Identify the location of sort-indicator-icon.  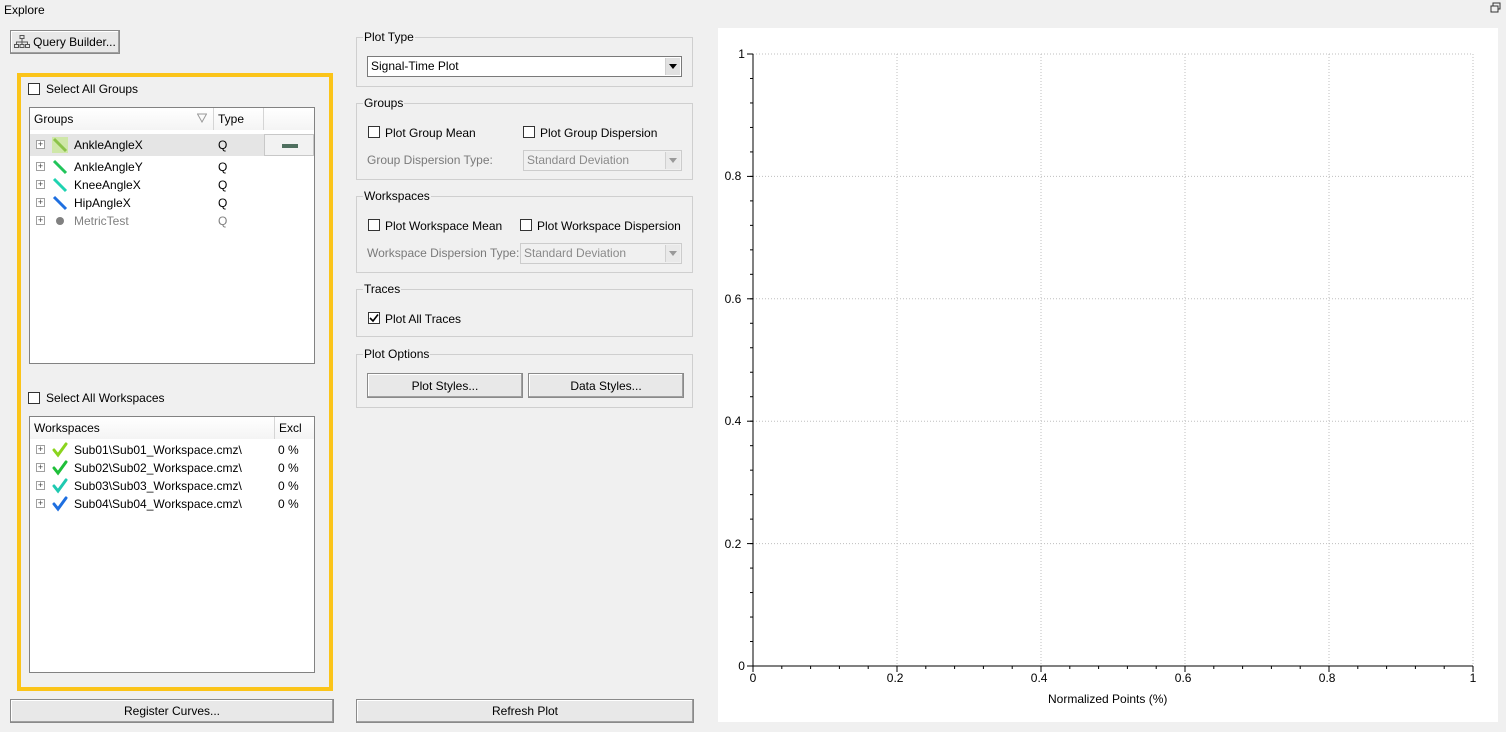
(202, 118).